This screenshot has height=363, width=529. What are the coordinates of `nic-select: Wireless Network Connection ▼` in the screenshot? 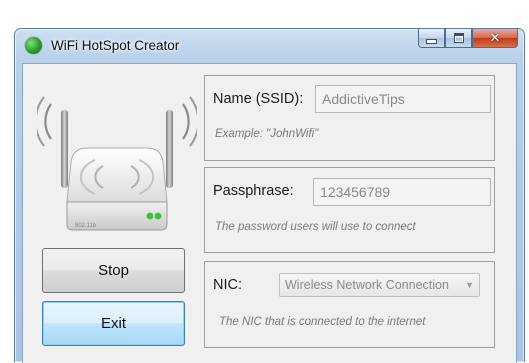 It's located at (379, 285).